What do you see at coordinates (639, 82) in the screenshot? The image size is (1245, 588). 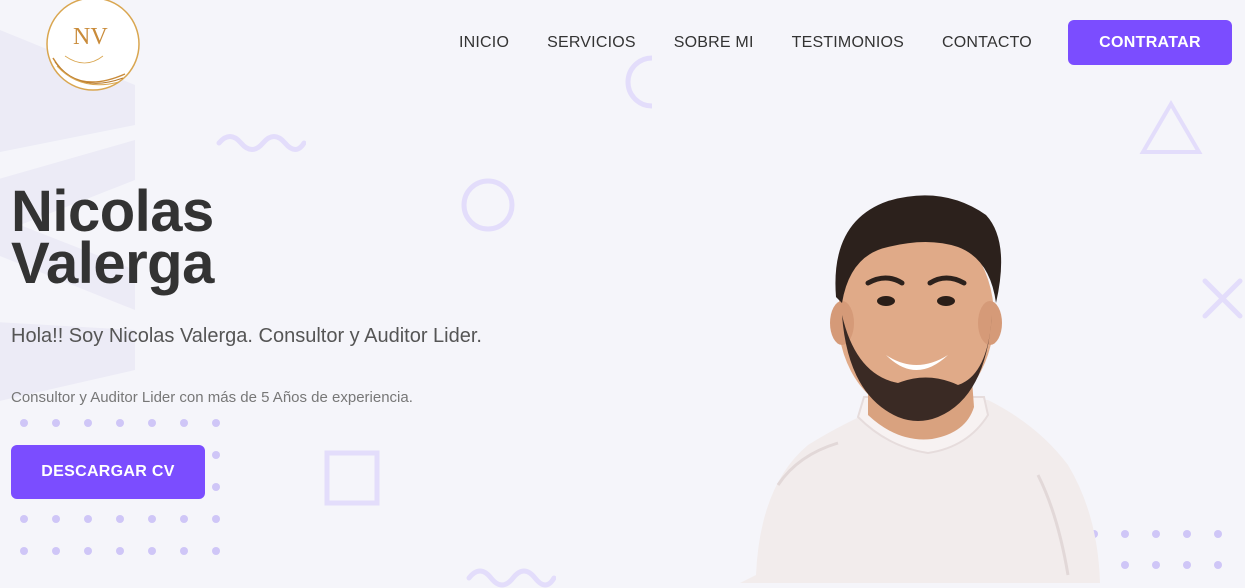 I see `arc-decoration-icon` at bounding box center [639, 82].